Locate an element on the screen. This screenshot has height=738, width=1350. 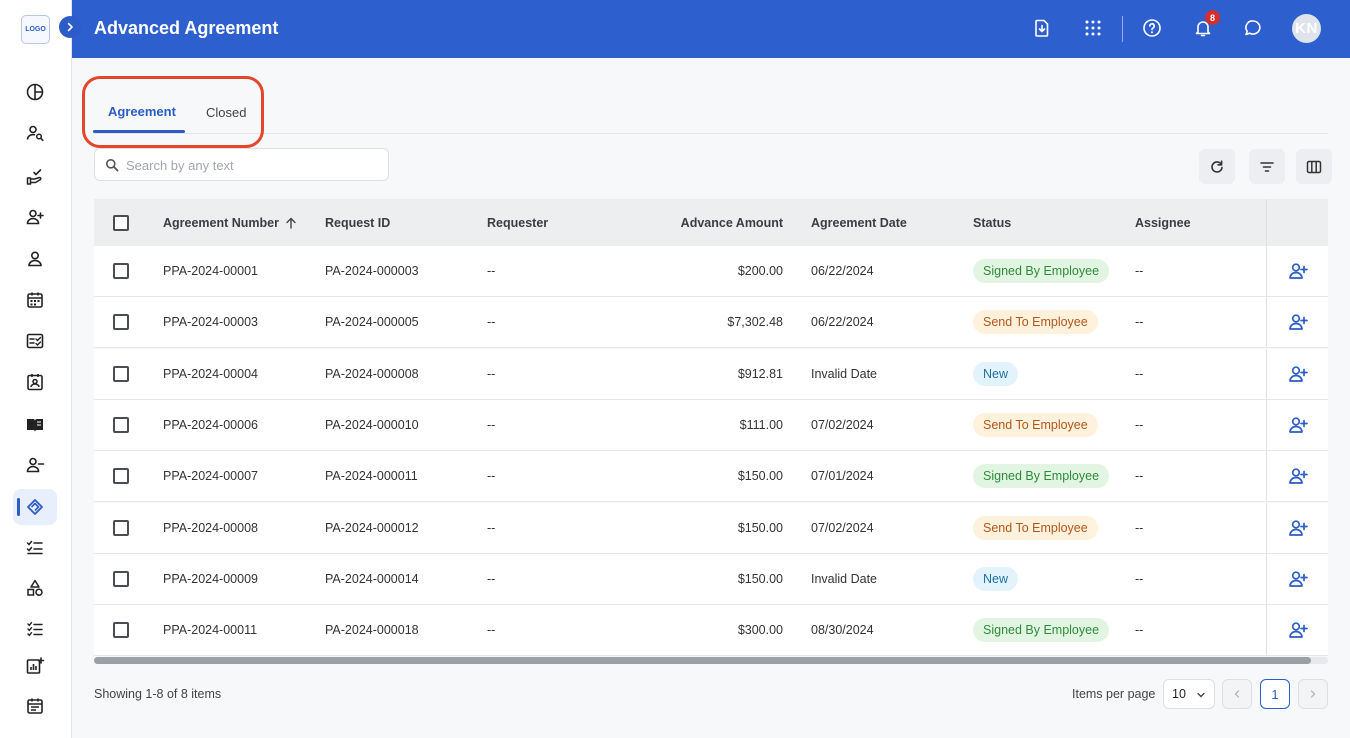
agreement-number-cell: PPA-2024-00008 is located at coordinates (210, 528).